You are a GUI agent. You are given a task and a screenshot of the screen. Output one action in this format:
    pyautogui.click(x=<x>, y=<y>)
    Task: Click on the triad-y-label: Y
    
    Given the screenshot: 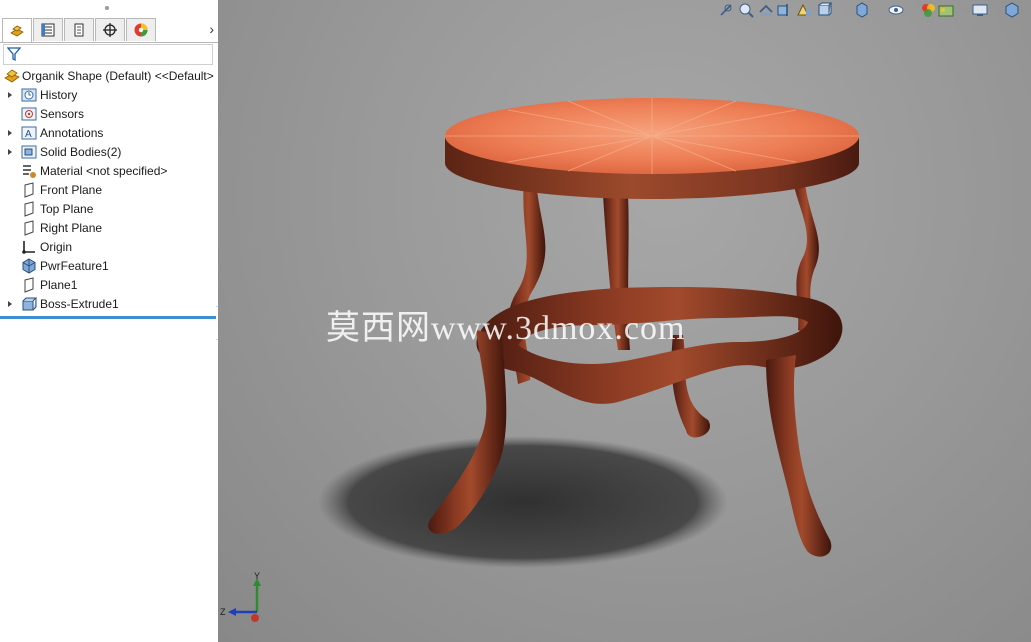 What is the action you would take?
    pyautogui.click(x=257, y=576)
    